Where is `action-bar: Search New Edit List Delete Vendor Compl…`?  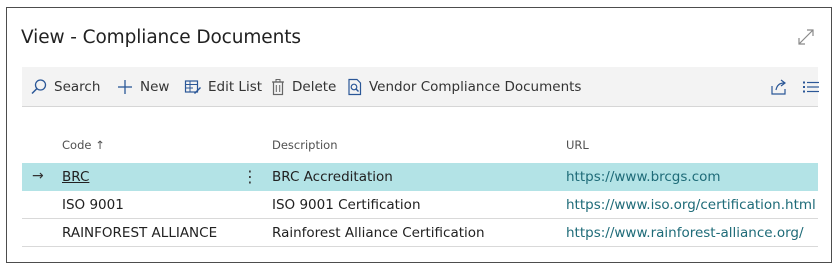
action-bar: Search New Edit List Delete Vendor Compl… is located at coordinates (421, 87).